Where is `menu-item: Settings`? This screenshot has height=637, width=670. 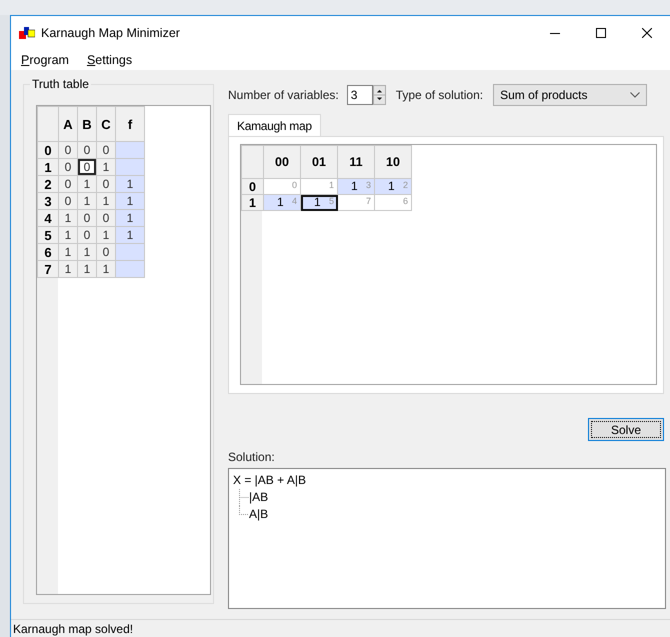
menu-item: Settings is located at coordinates (109, 60).